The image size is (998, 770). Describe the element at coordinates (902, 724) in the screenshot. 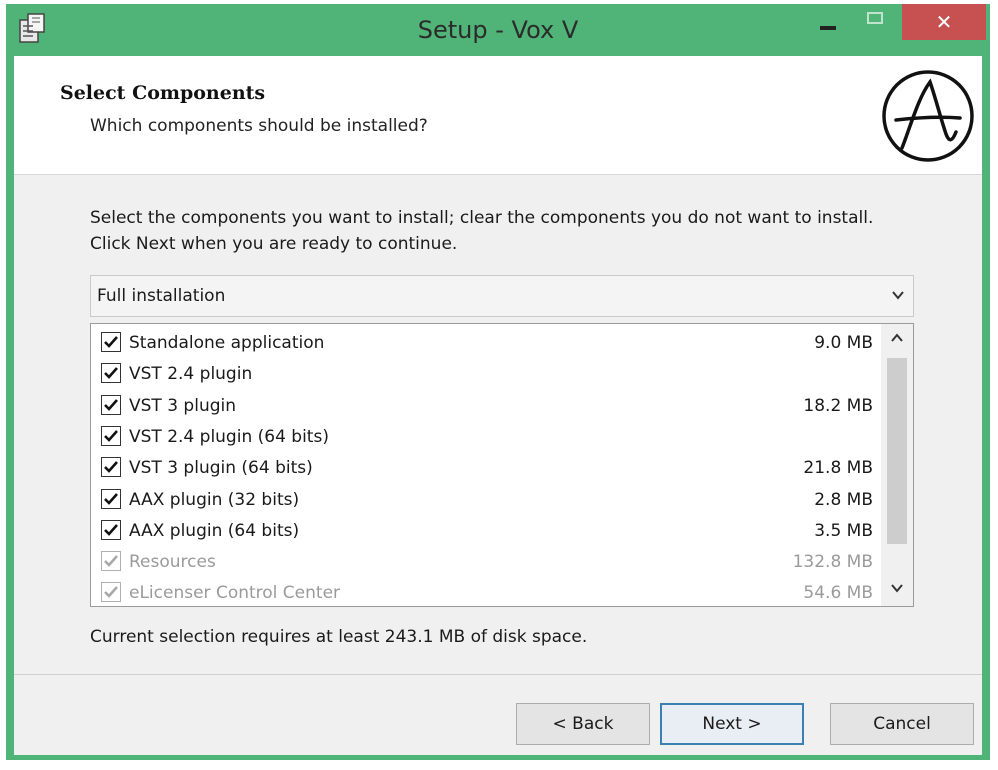

I see `cancel-button: Cancel` at that location.